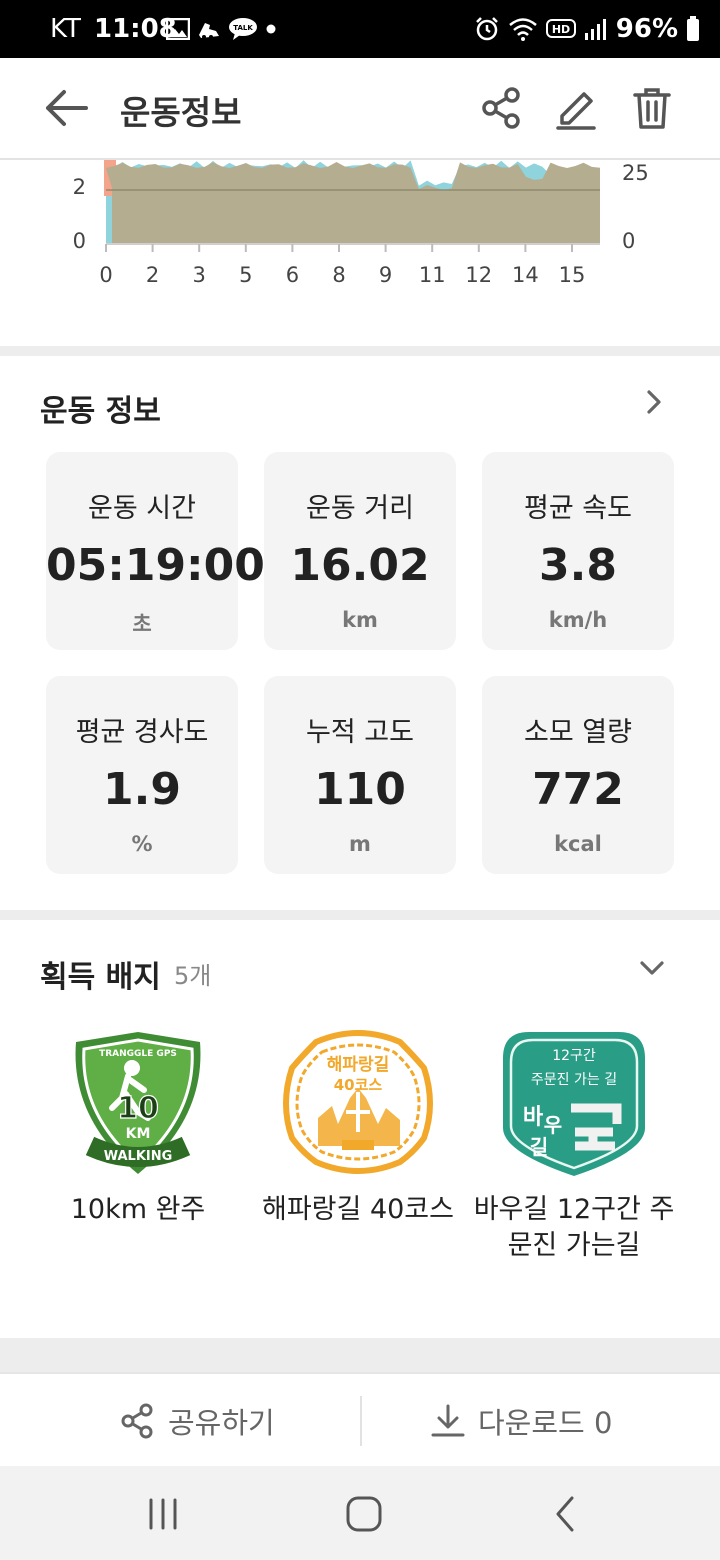 The image size is (720, 1560). I want to click on action-bar: 공유하기 다운로드 0, so click(360, 1419).